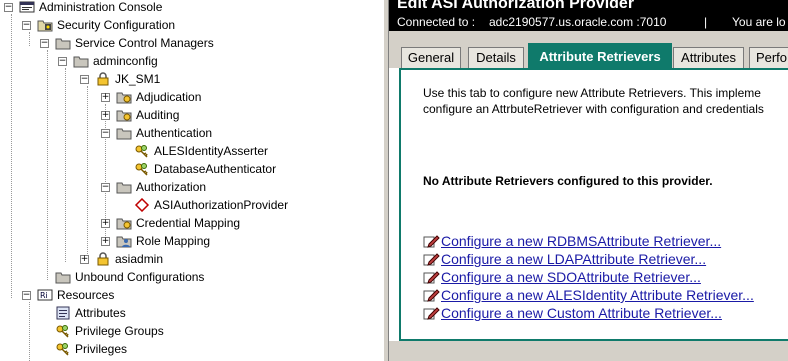  I want to click on tree-node-label: JK_SM1, so click(138, 79).